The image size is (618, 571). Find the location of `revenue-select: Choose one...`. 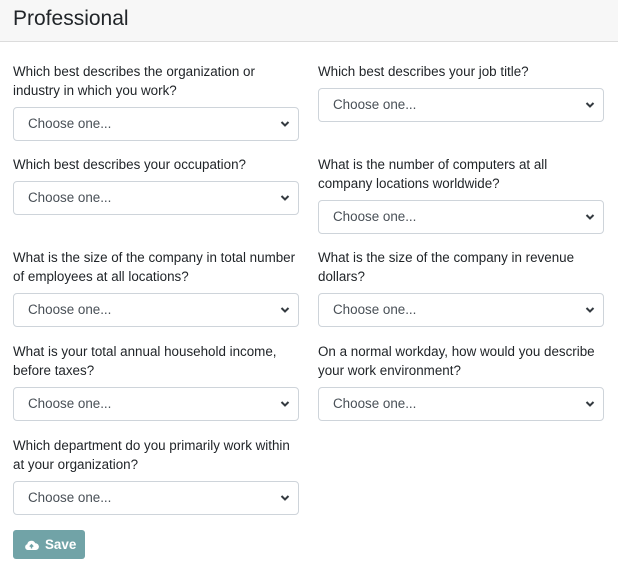

revenue-select: Choose one... is located at coordinates (461, 310).